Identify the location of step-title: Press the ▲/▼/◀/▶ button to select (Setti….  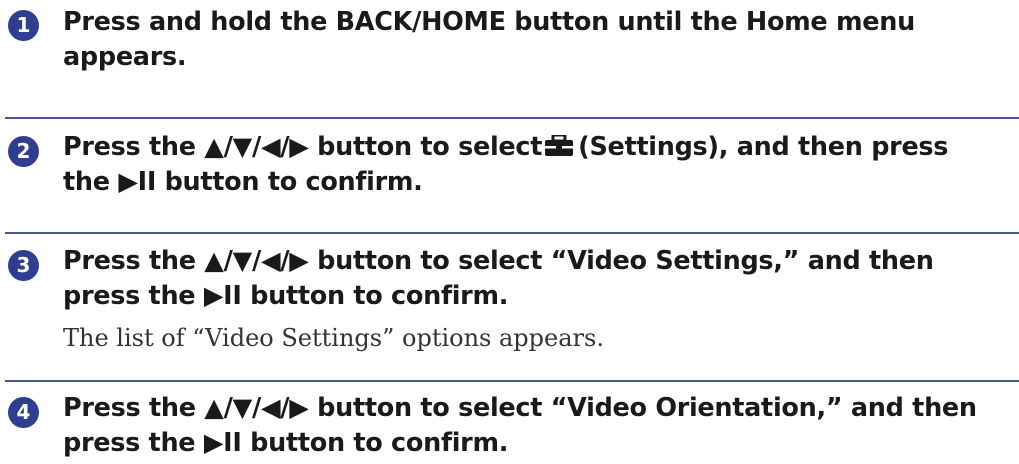
(528, 165).